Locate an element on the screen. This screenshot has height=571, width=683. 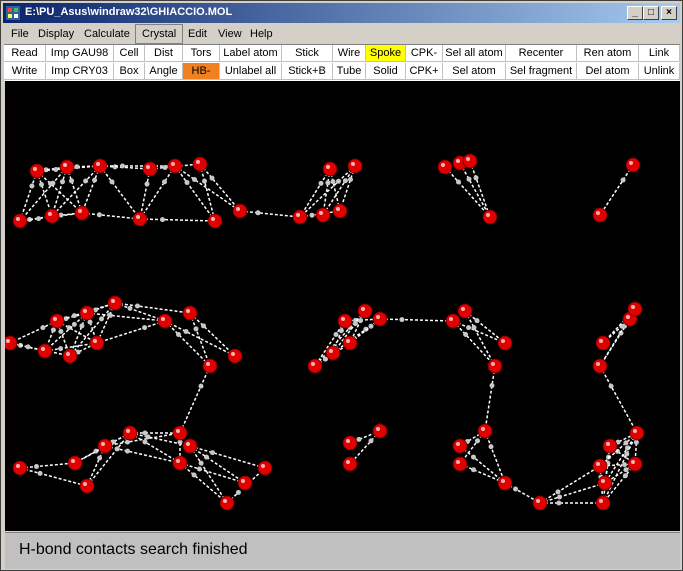
box-button: Box is located at coordinates (129, 71).